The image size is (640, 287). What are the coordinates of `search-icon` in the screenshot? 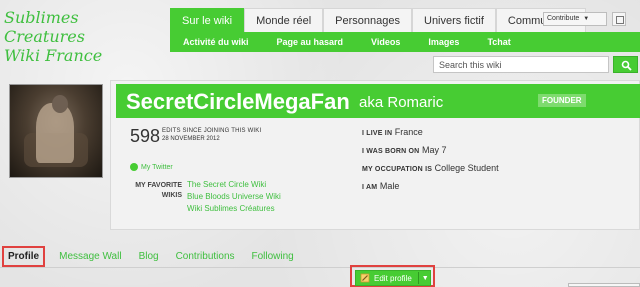 It's located at (626, 65).